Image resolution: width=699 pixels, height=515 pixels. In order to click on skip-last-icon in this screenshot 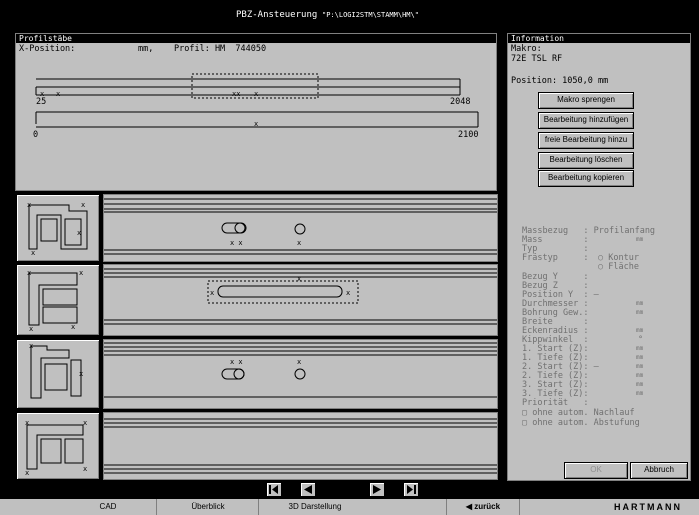, I will do `click(411, 489)`.